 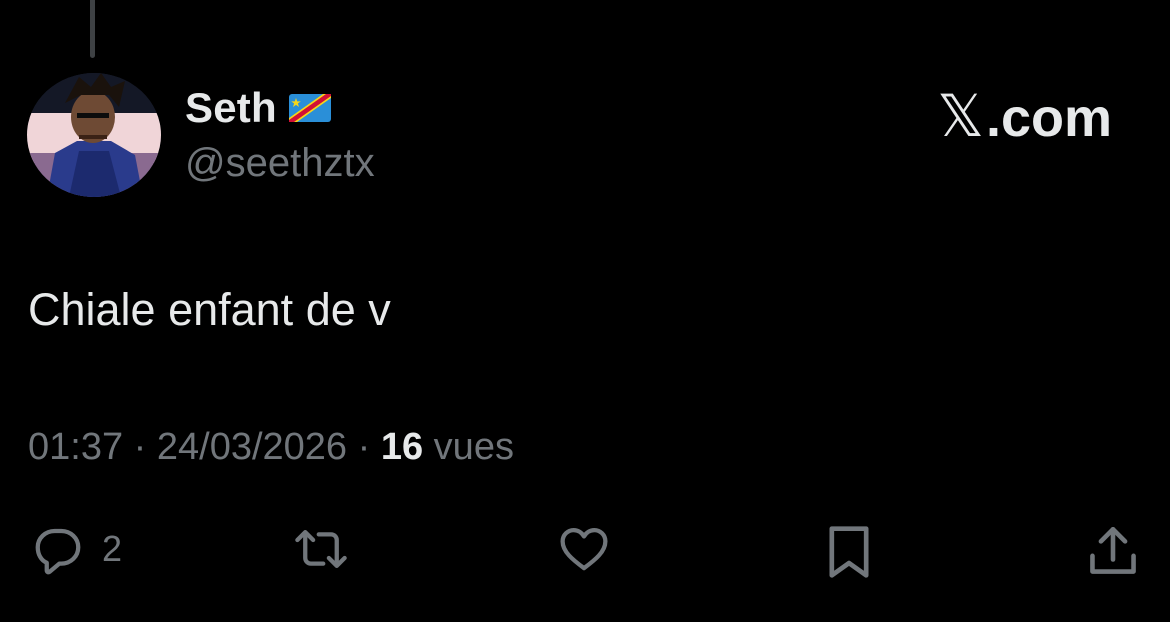 I want to click on tweet-text: Chiale enfant de v, so click(x=209, y=309).